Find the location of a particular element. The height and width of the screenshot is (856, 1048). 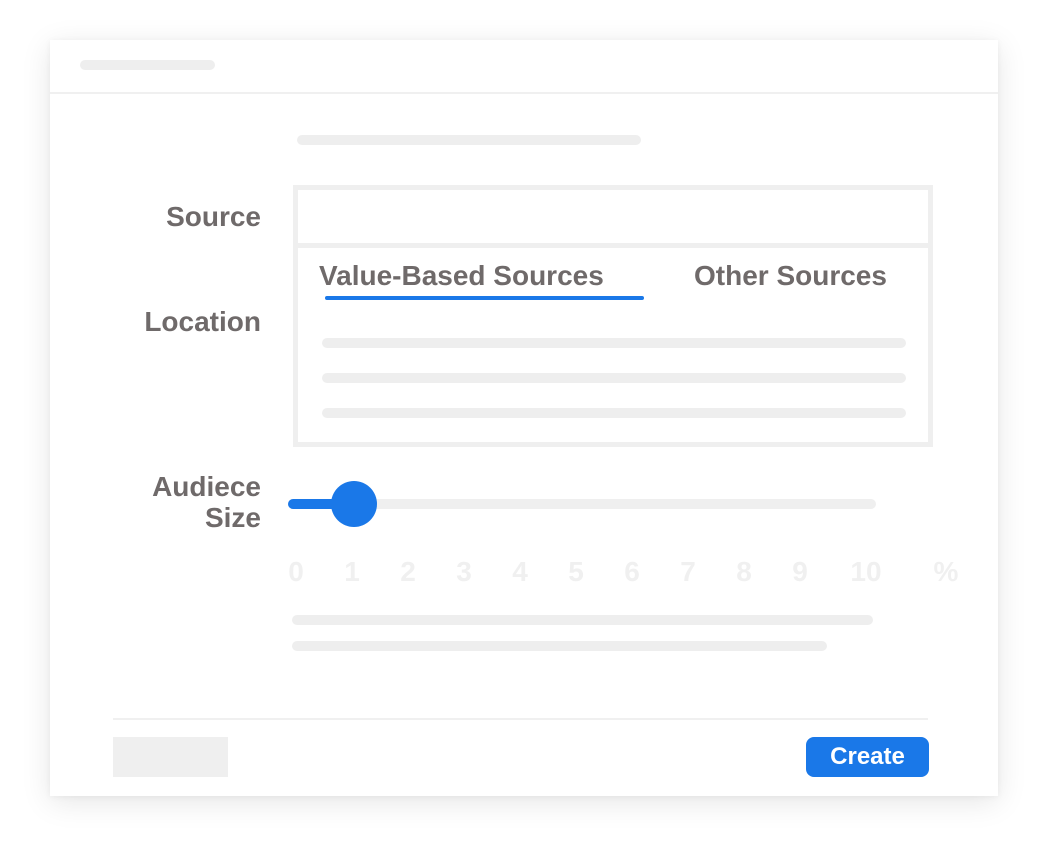

slider-tick-5: 5 is located at coordinates (576, 571).